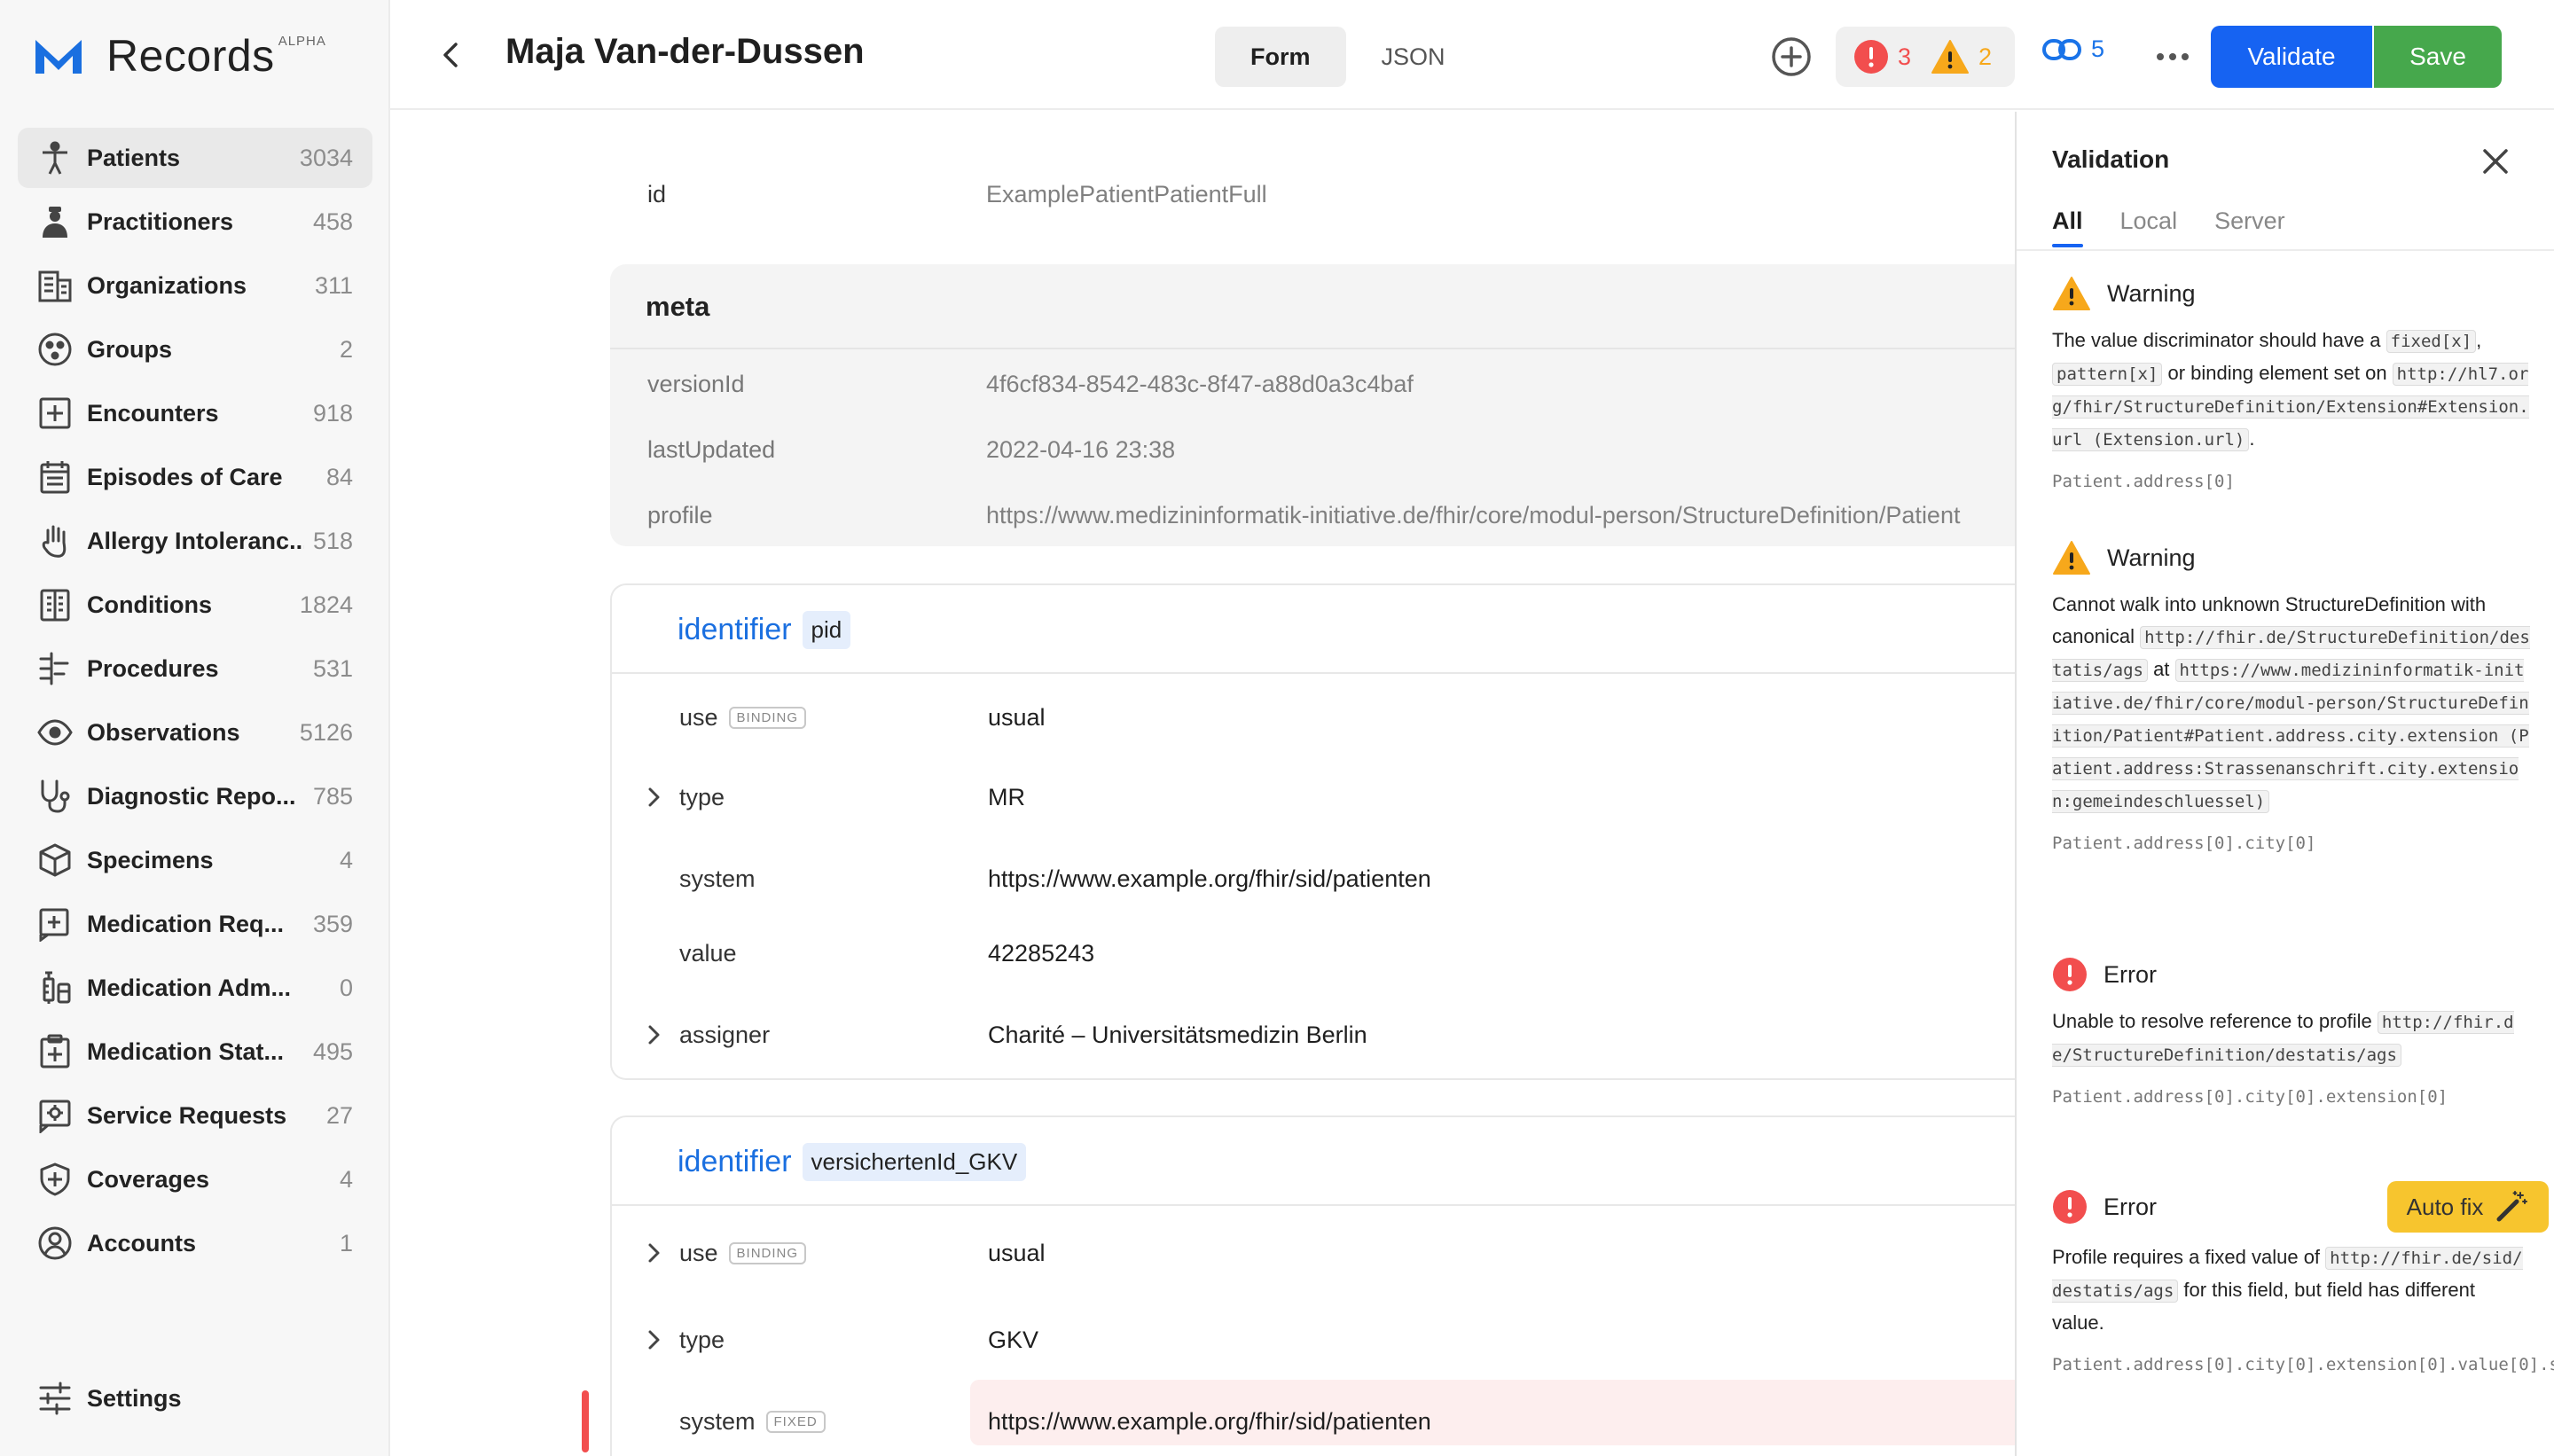 The height and width of the screenshot is (1456, 2554). I want to click on tab-json: JSON, so click(1413, 57).